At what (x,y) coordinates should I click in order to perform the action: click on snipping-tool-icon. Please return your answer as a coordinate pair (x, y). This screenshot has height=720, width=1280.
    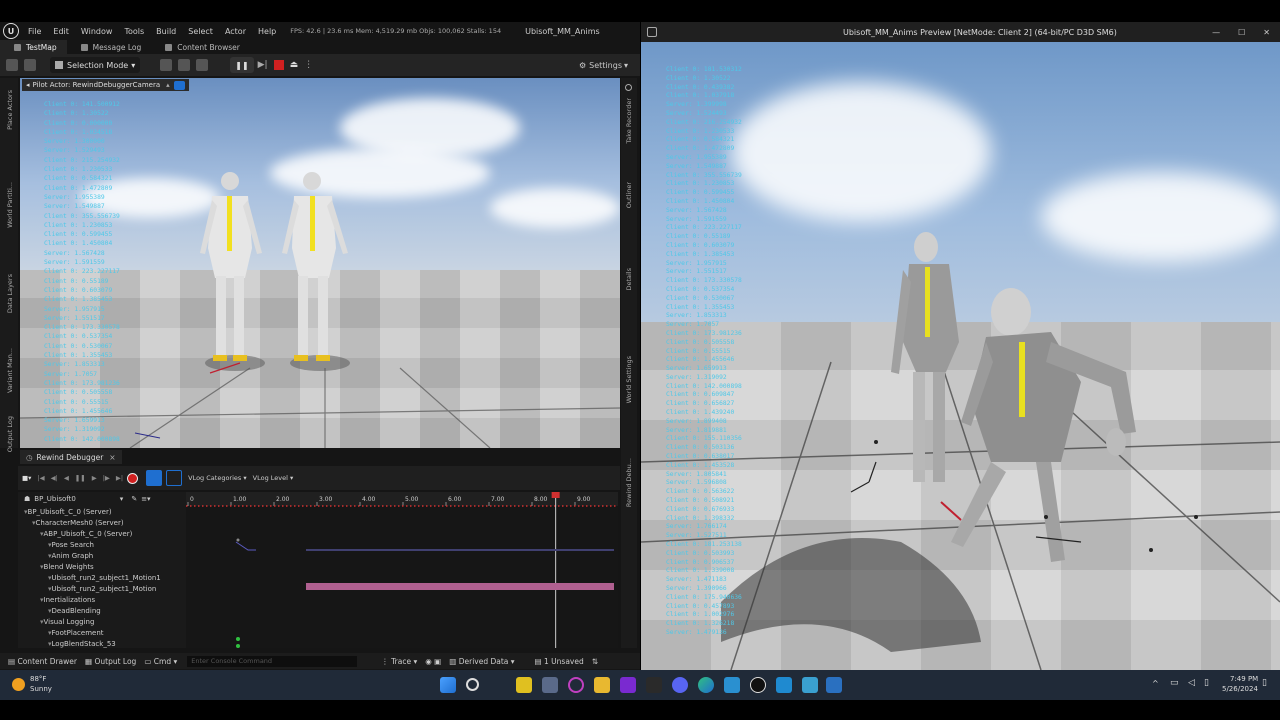
    Looking at the image, I should click on (550, 685).